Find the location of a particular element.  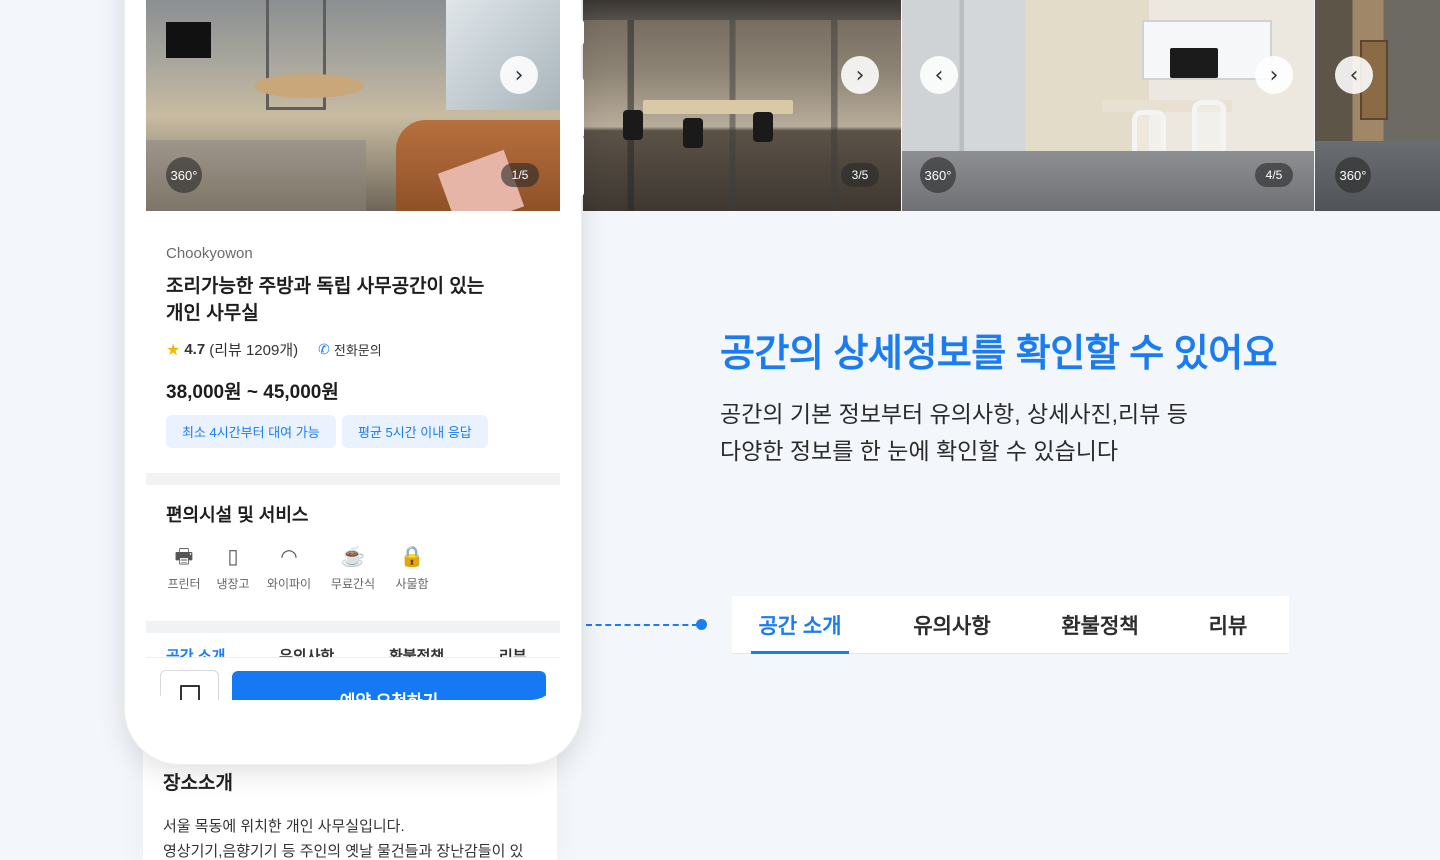

facility-label: 프린터 is located at coordinates (184, 584).